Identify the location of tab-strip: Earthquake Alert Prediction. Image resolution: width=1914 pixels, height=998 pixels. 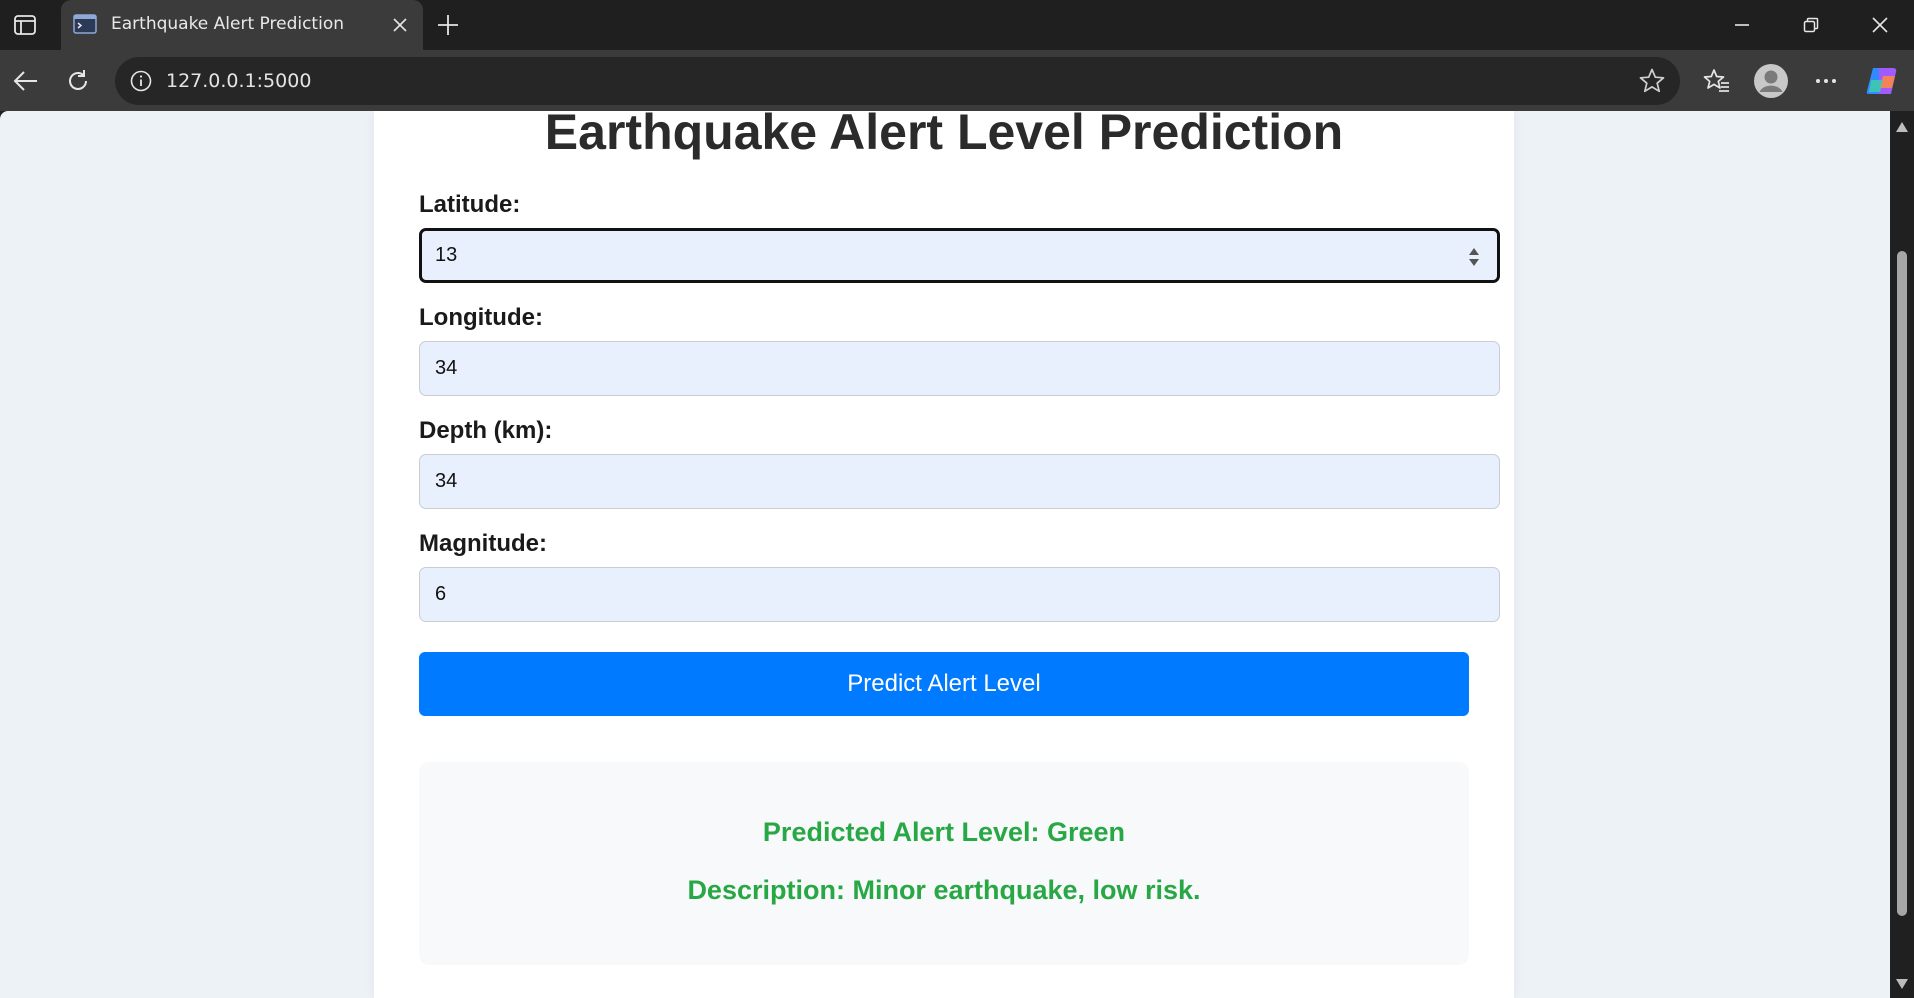
(957, 25).